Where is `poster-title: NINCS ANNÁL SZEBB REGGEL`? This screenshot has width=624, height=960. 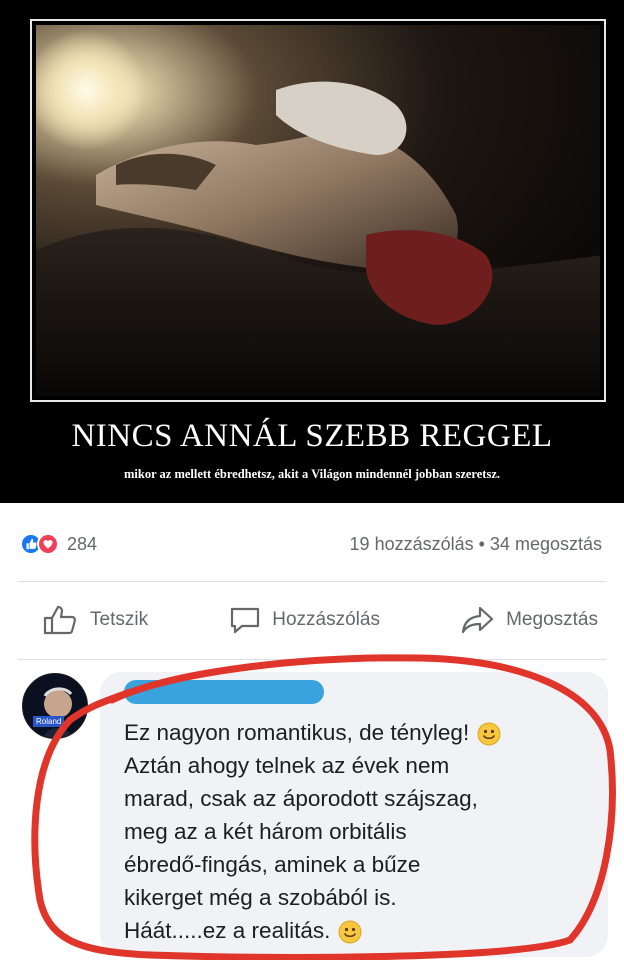 poster-title: NINCS ANNÁL SZEBB REGGEL is located at coordinates (312, 436).